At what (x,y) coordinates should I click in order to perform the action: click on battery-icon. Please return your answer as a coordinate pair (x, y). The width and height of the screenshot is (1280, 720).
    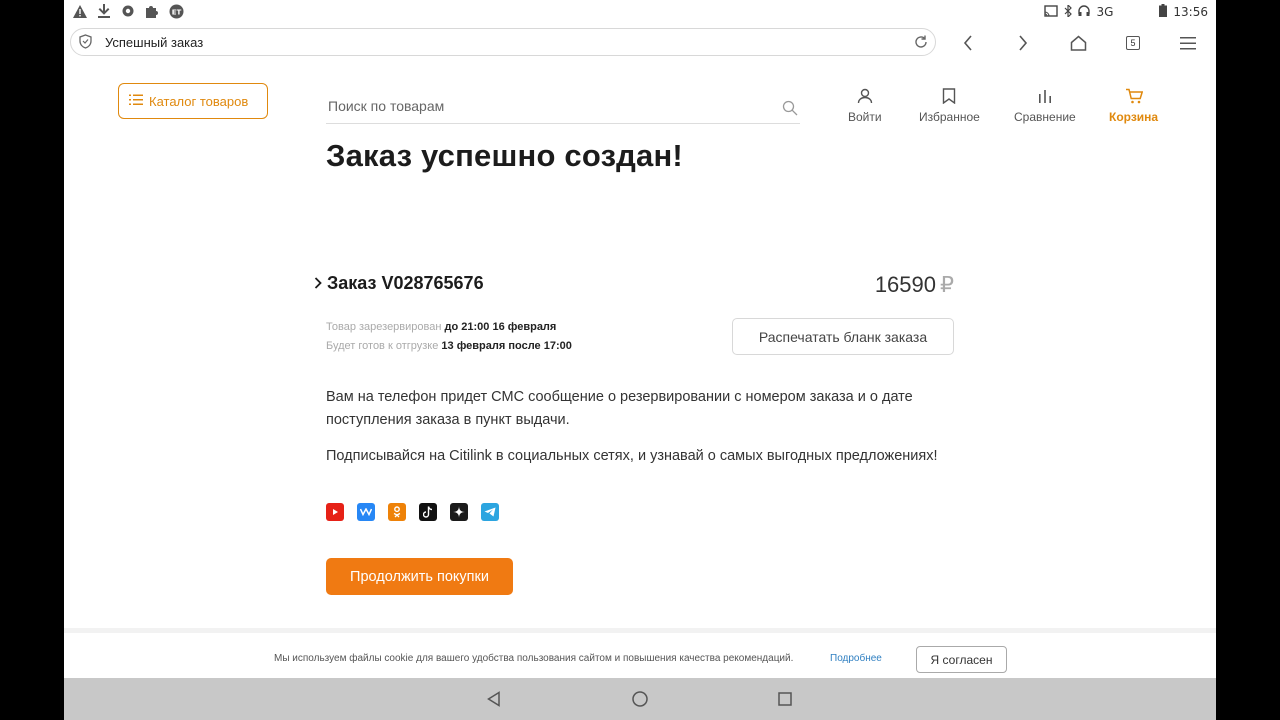
    Looking at the image, I should click on (1163, 12).